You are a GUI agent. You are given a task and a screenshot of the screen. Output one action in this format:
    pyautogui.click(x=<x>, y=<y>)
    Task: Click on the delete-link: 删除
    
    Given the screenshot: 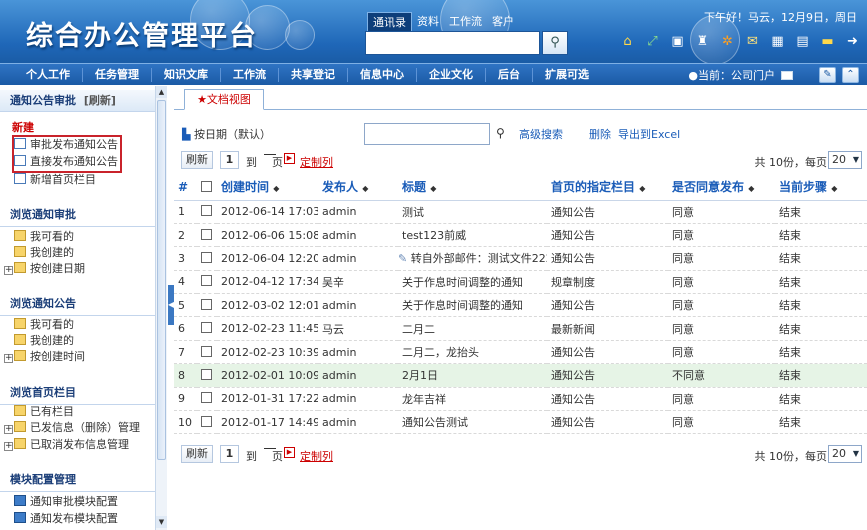 What is the action you would take?
    pyautogui.click(x=600, y=134)
    